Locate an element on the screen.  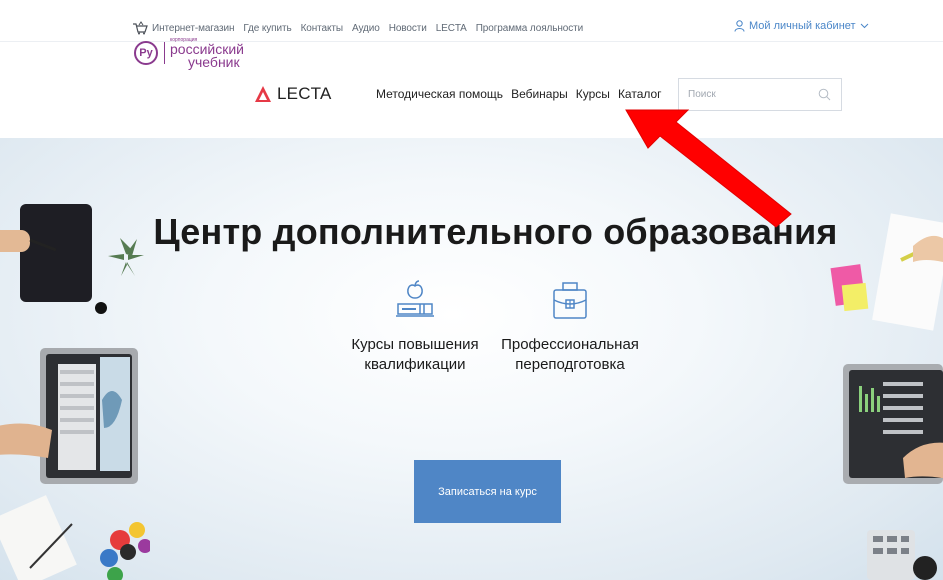
rosuchebnik-logo: Ру корпорация российский учебник is located at coordinates (189, 53).